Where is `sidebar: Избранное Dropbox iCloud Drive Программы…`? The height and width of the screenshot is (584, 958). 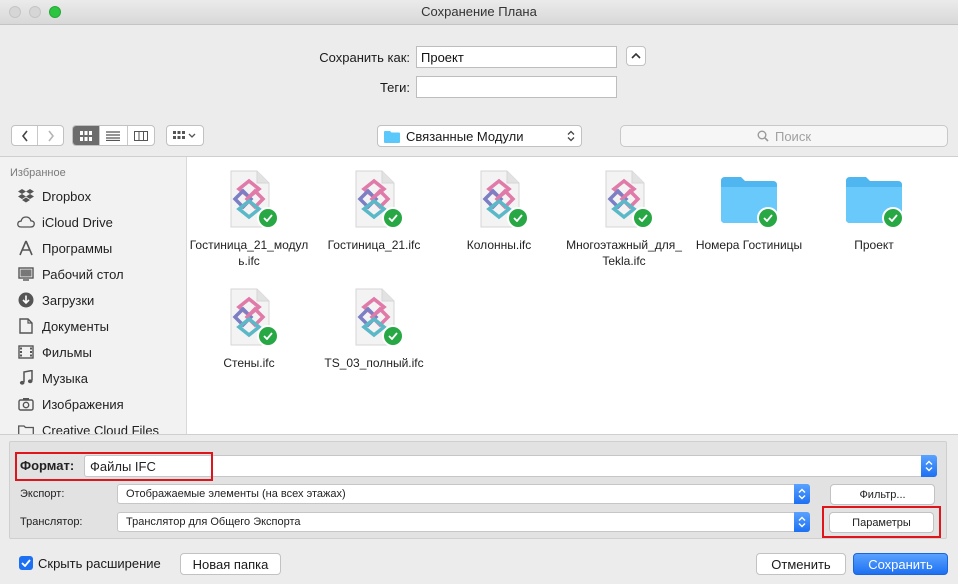
sidebar: Избранное Dropbox iCloud Drive Программы… is located at coordinates (93, 295).